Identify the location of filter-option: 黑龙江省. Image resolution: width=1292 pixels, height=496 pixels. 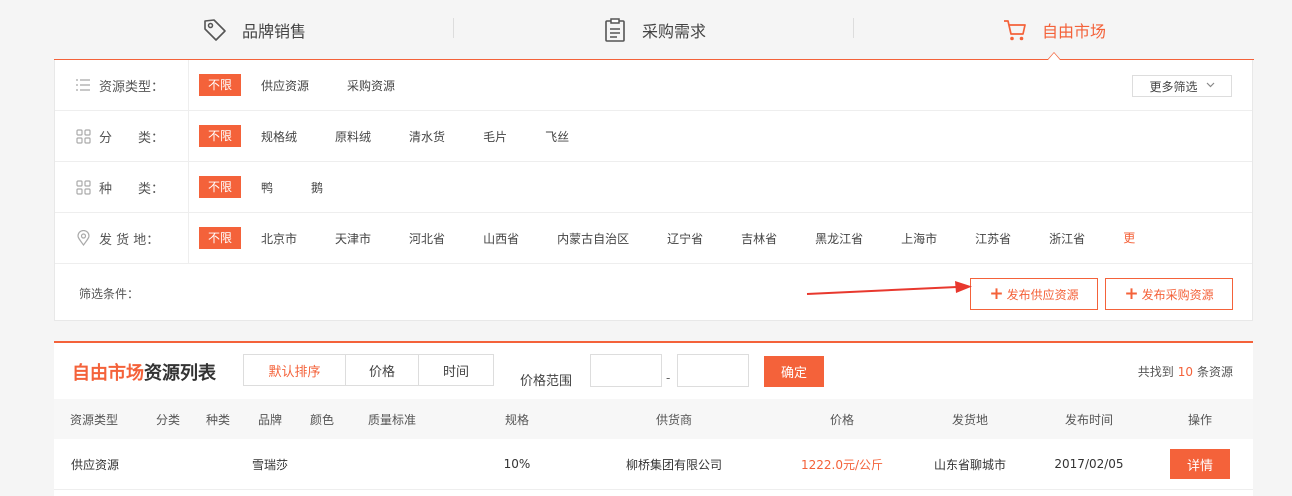
(839, 238).